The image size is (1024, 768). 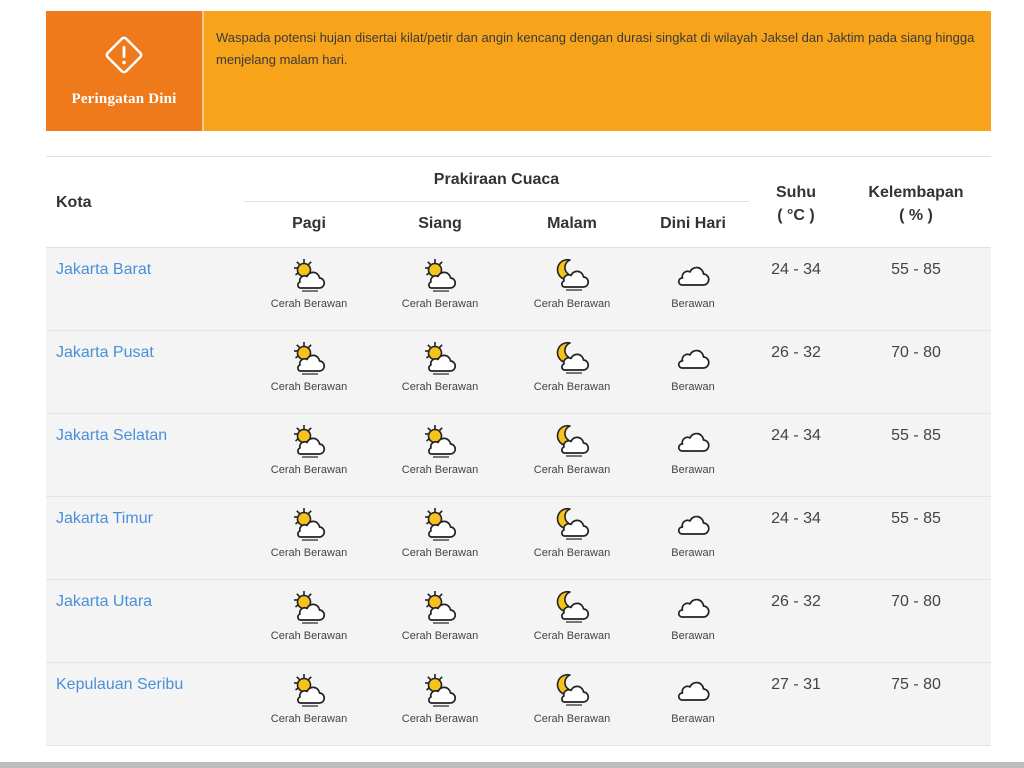 I want to click on header-kelembapan: Kelembapan ( % ), so click(x=916, y=204).